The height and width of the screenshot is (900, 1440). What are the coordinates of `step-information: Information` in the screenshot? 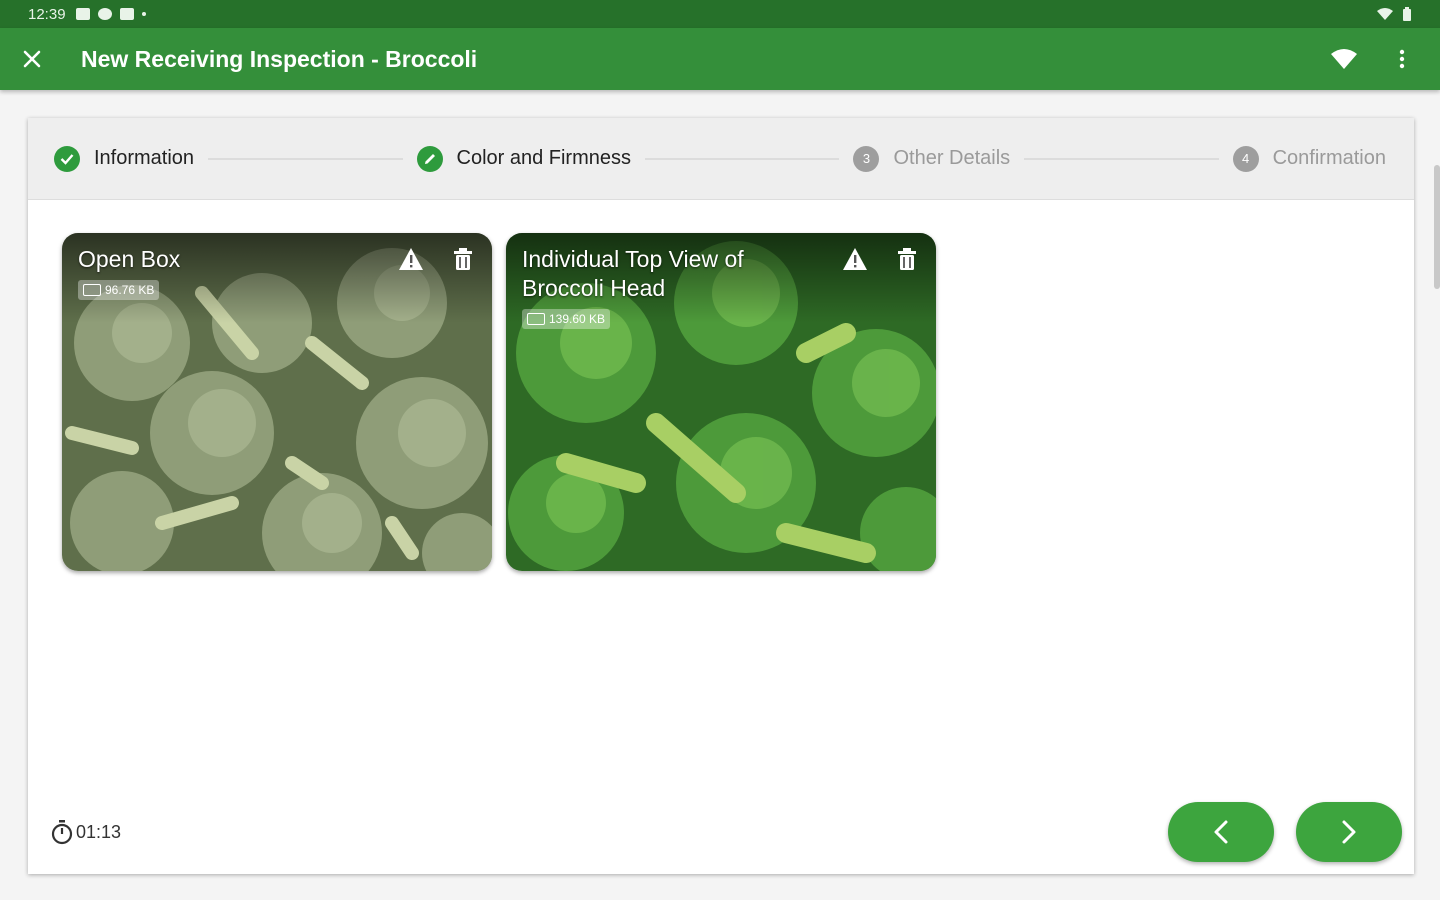 It's located at (124, 158).